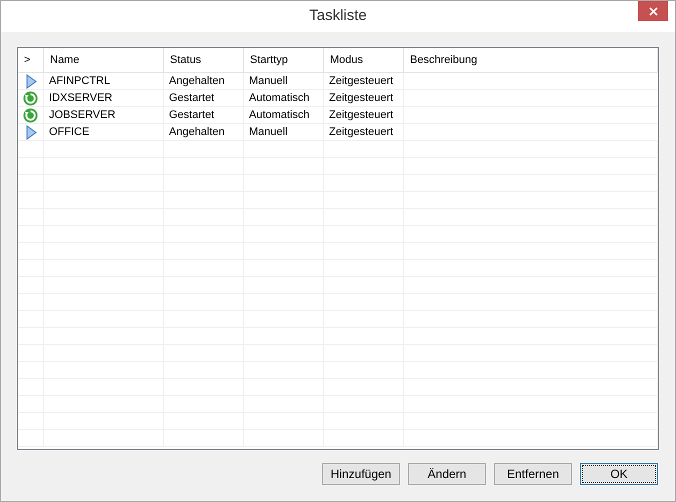 This screenshot has width=676, height=502. Describe the element at coordinates (104, 115) in the screenshot. I see `table-cell: JOBSERVER` at that location.